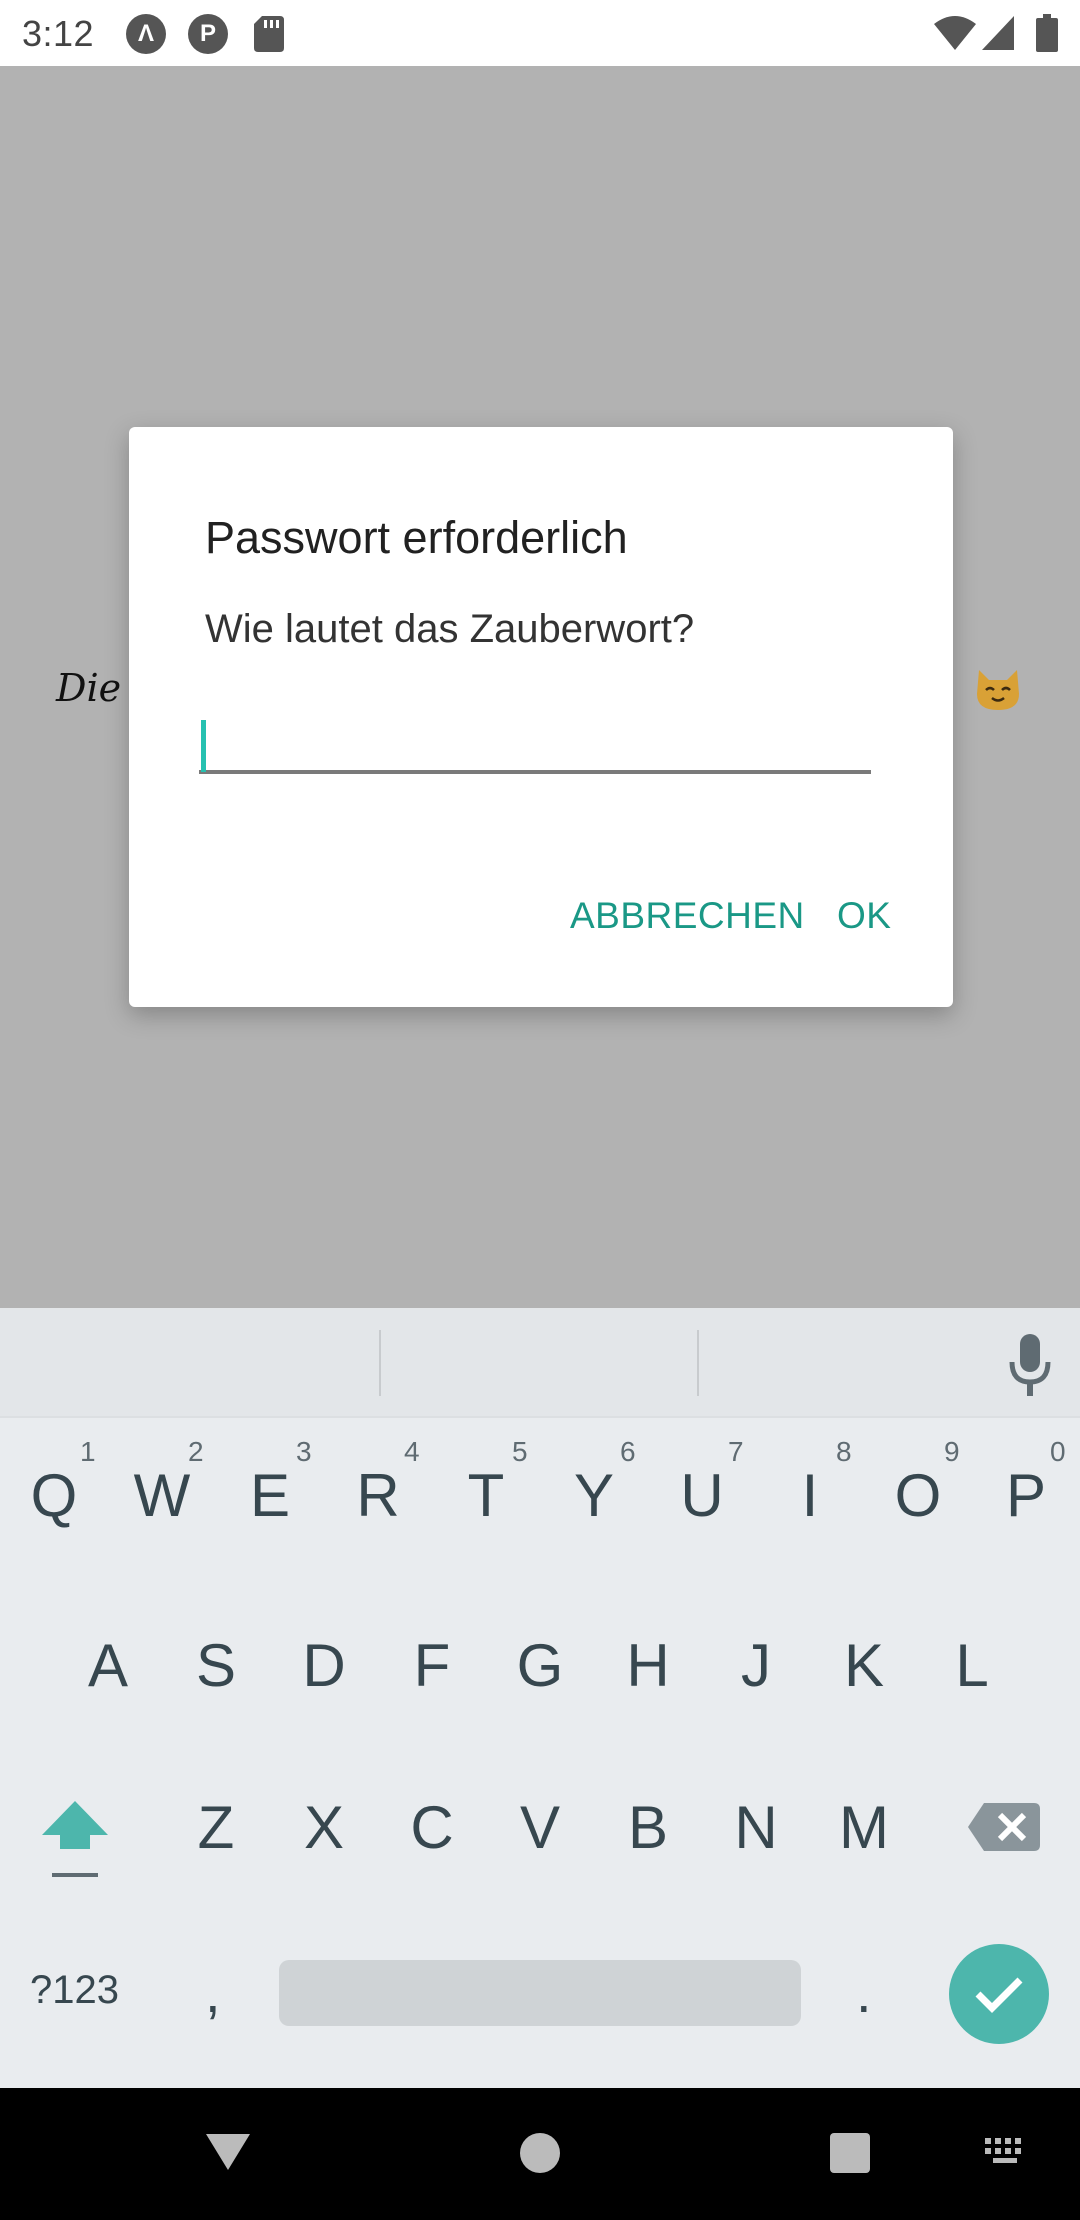 The width and height of the screenshot is (1080, 2220). What do you see at coordinates (1030, 1366) in the screenshot?
I see `microphone-icon` at bounding box center [1030, 1366].